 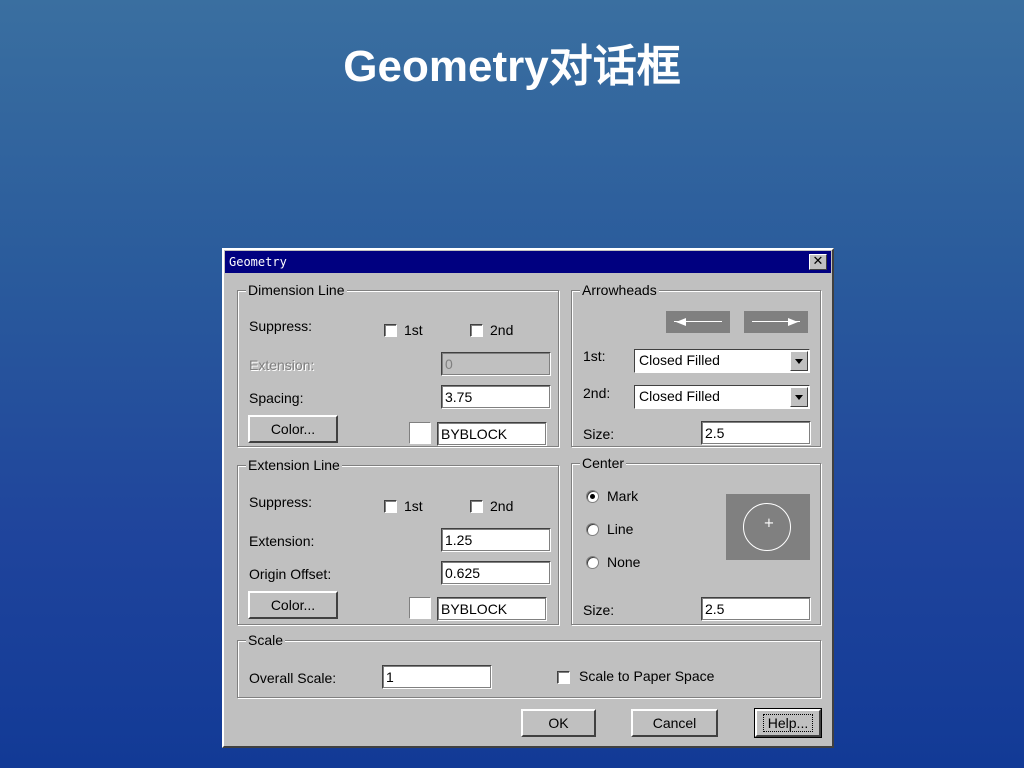 I want to click on close-icon: ✕, so click(x=818, y=262).